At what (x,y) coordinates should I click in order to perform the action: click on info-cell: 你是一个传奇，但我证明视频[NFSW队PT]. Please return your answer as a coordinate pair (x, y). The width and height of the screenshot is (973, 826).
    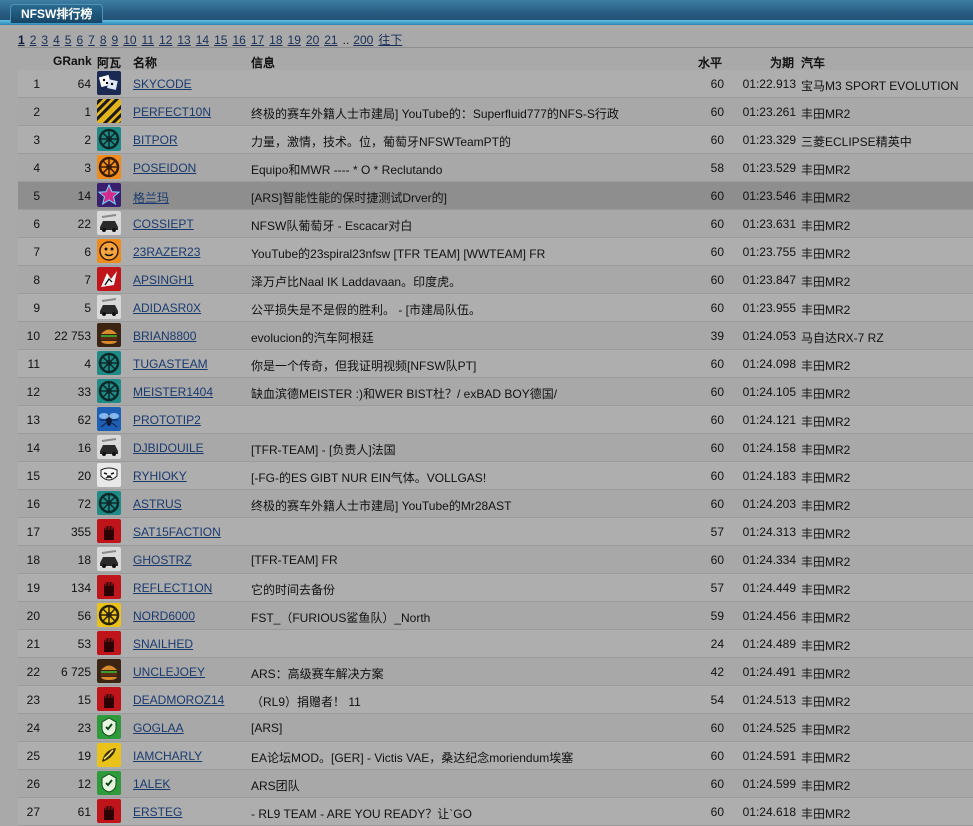
    Looking at the image, I should click on (364, 366).